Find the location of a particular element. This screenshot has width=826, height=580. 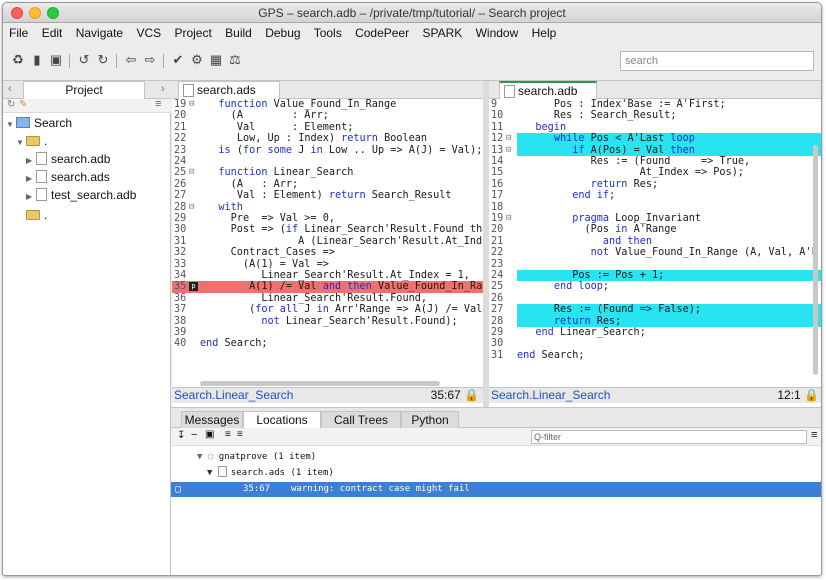

code-line: 32 Contract_Cases => is located at coordinates (327, 252).